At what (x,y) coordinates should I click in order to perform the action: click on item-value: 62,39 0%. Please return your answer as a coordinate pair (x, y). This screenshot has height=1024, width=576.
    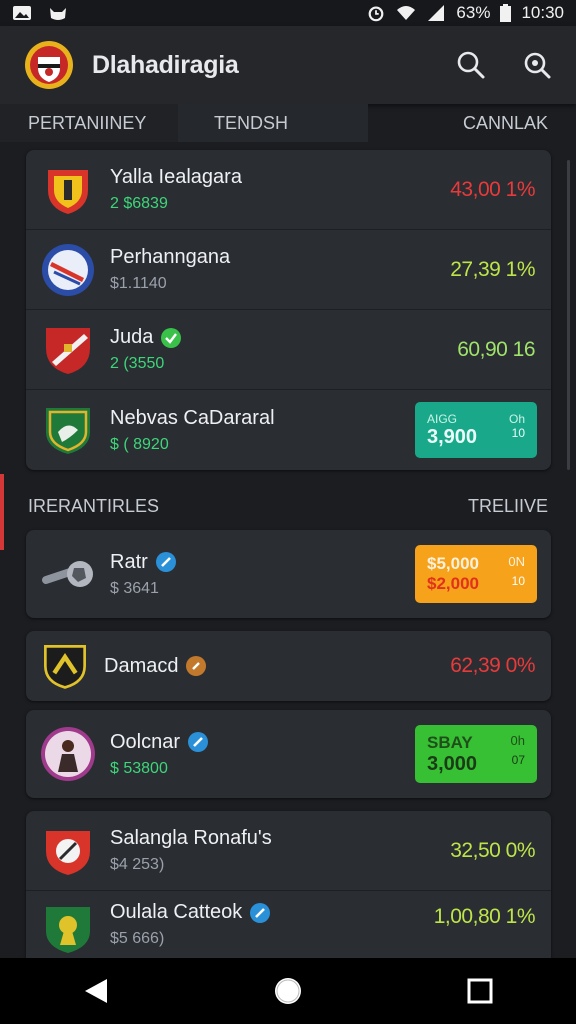
    Looking at the image, I should click on (492, 665).